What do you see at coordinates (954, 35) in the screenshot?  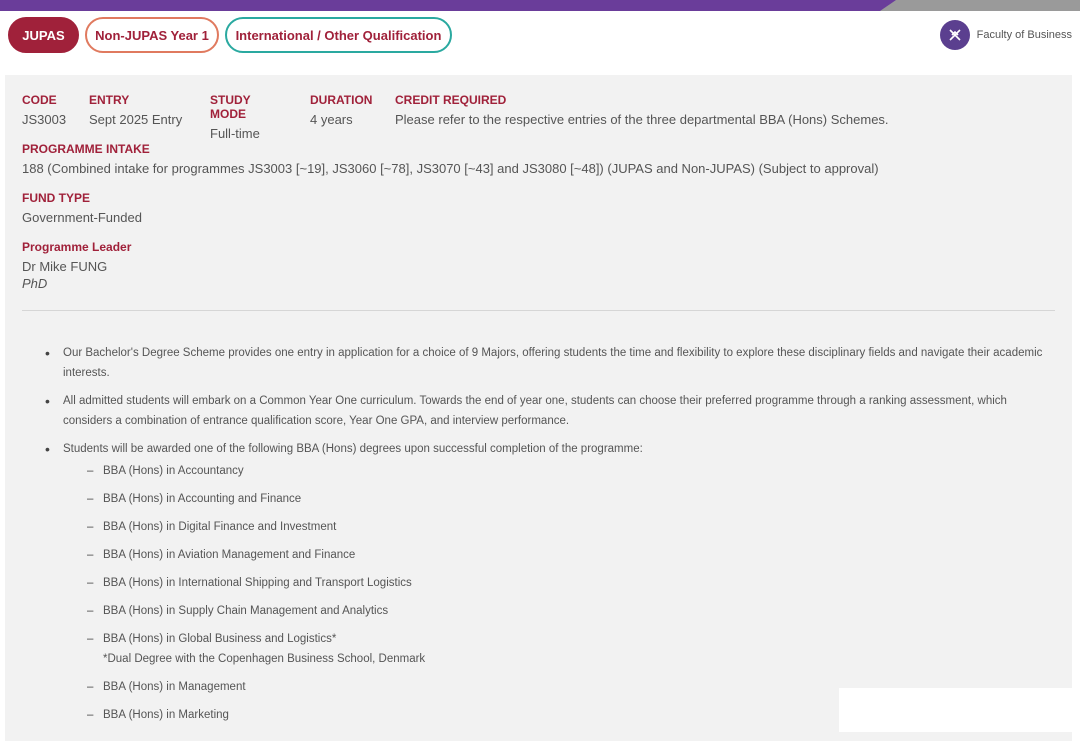 I see `faculty-logo-icon` at bounding box center [954, 35].